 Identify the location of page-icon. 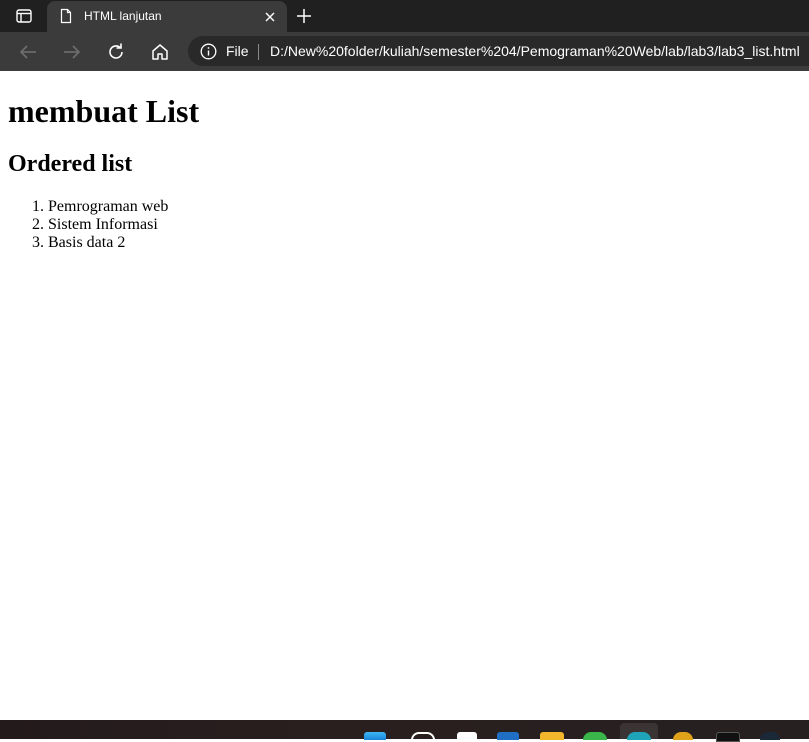
(66, 16).